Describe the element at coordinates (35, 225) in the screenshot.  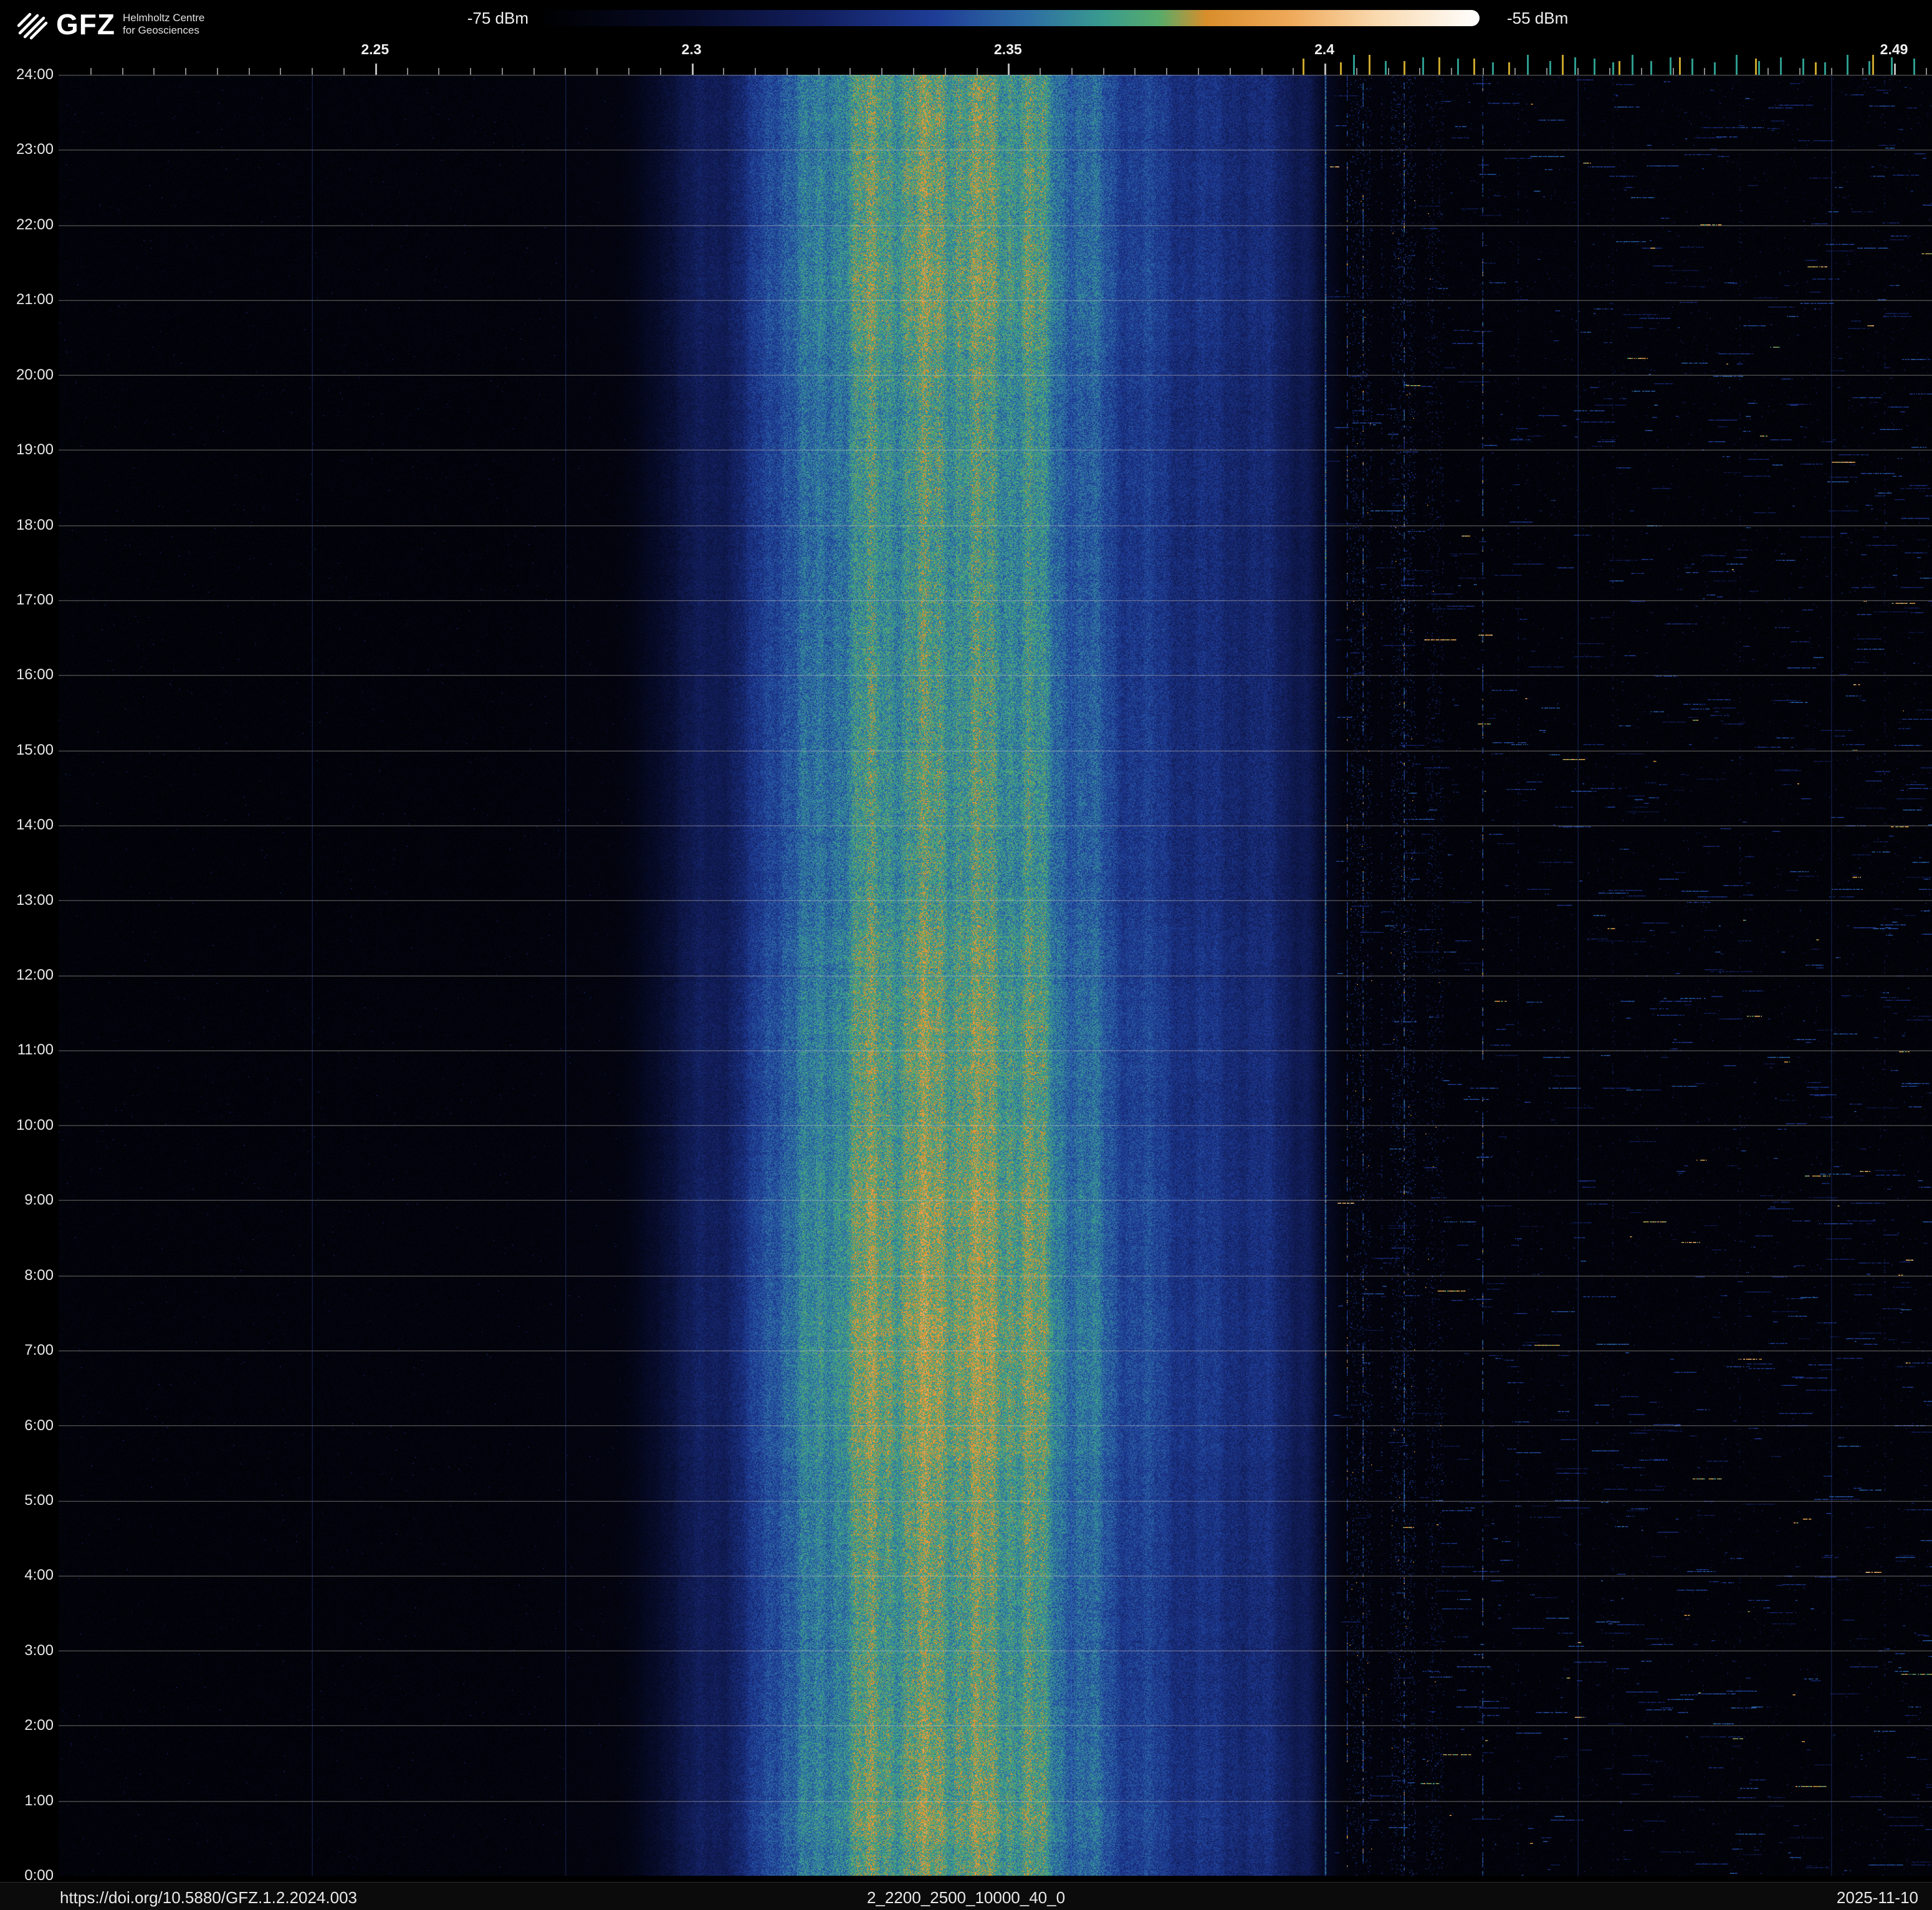
I see `time-tick-label-22:00: 22:00` at that location.